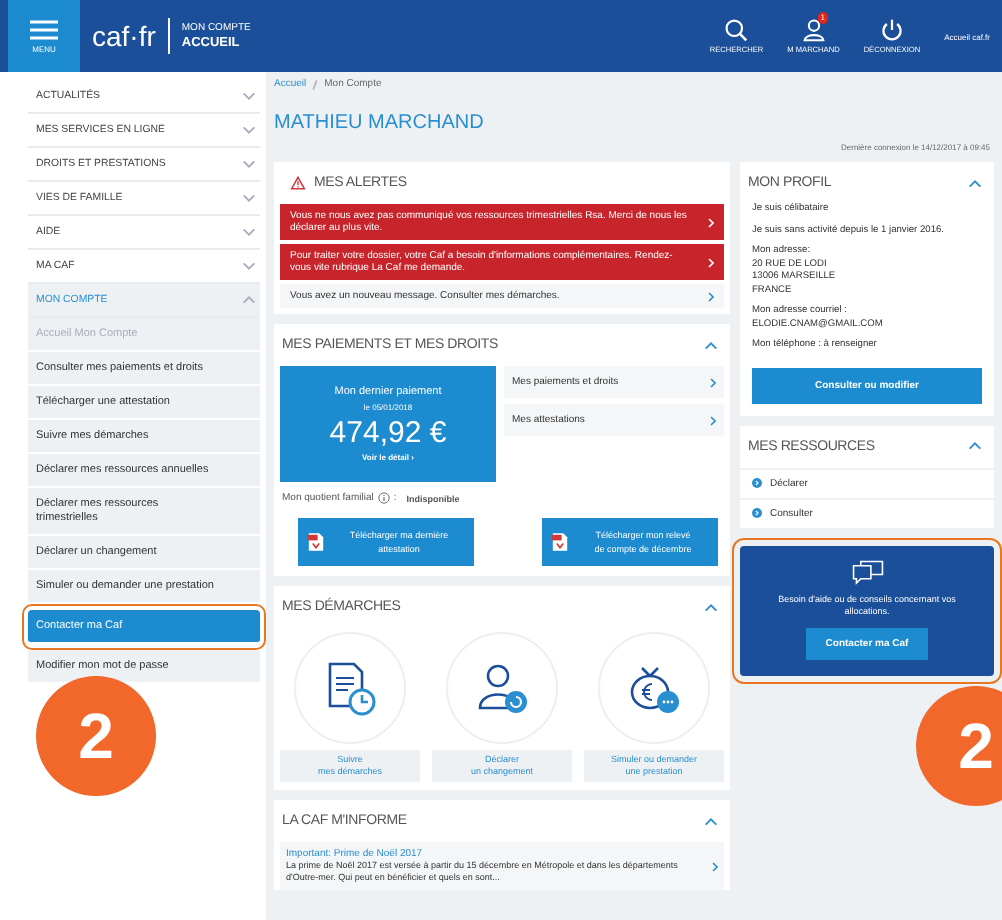 The height and width of the screenshot is (920, 1002). Describe the element at coordinates (959, 746) in the screenshot. I see `step-number-badge: 2` at that location.